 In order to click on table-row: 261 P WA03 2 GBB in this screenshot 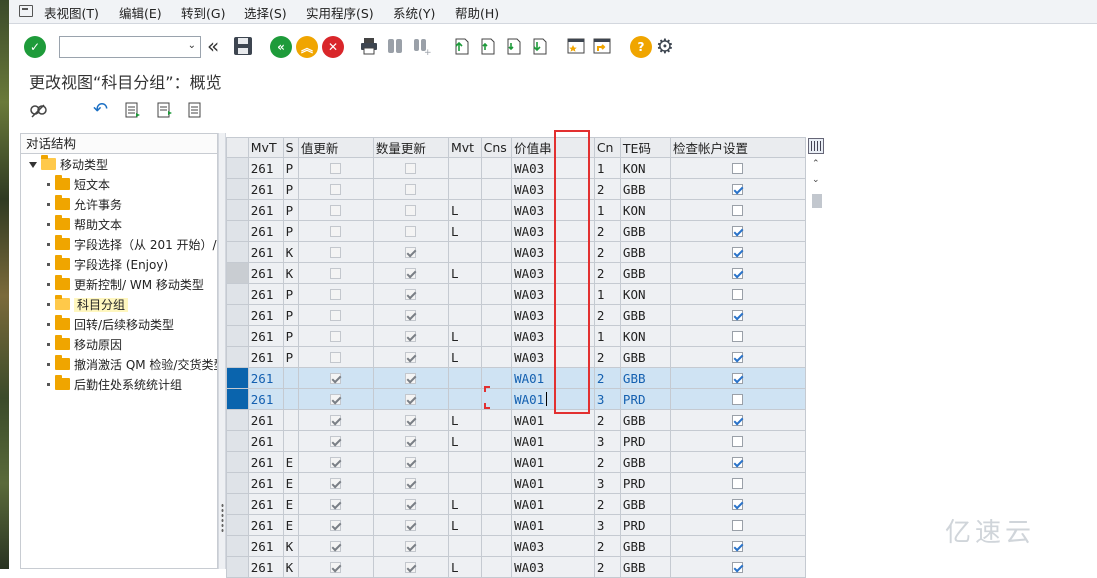, I will do `click(516, 315)`.